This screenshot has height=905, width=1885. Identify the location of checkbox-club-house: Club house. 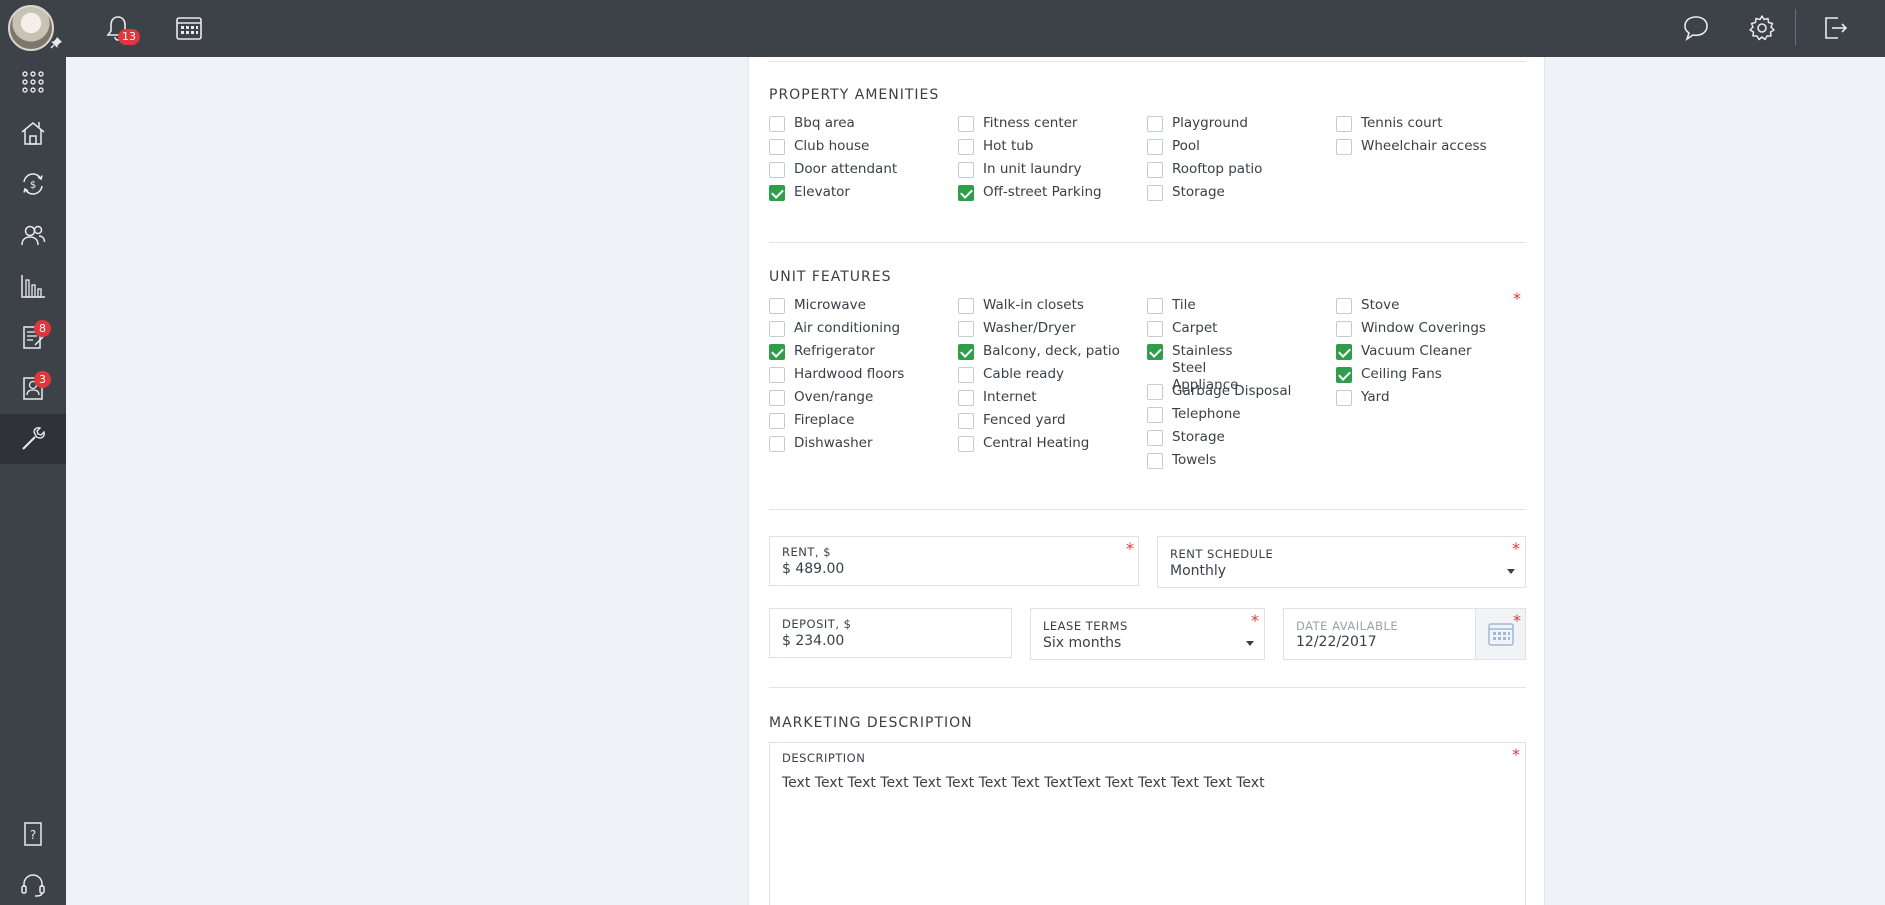
(819, 146).